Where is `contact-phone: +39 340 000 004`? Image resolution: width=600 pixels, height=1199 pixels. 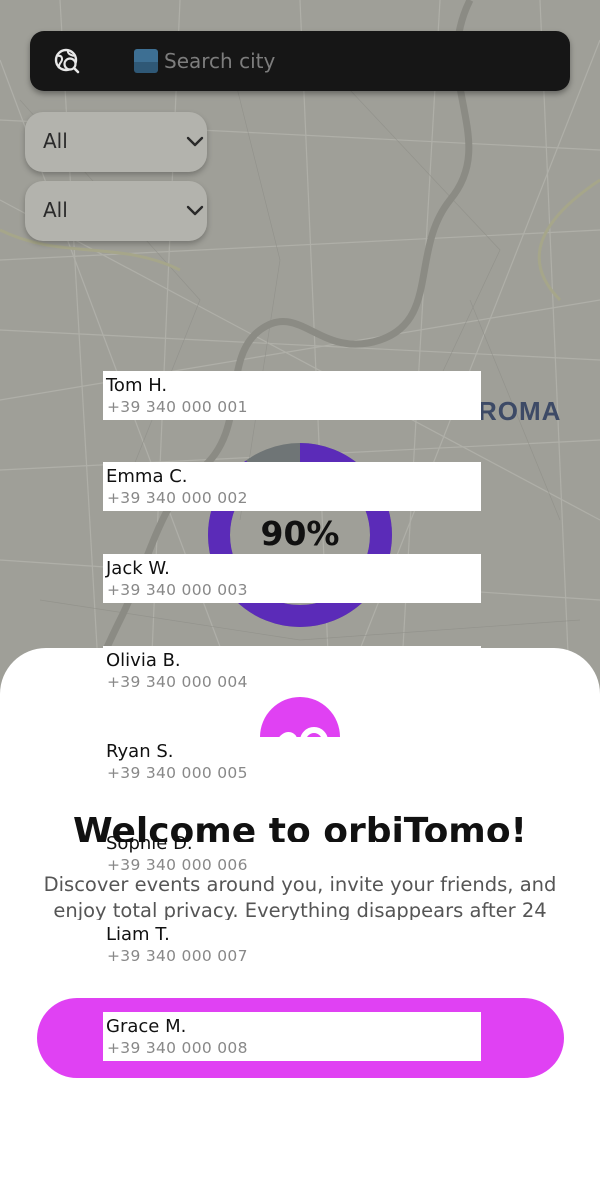 contact-phone: +39 340 000 004 is located at coordinates (177, 682).